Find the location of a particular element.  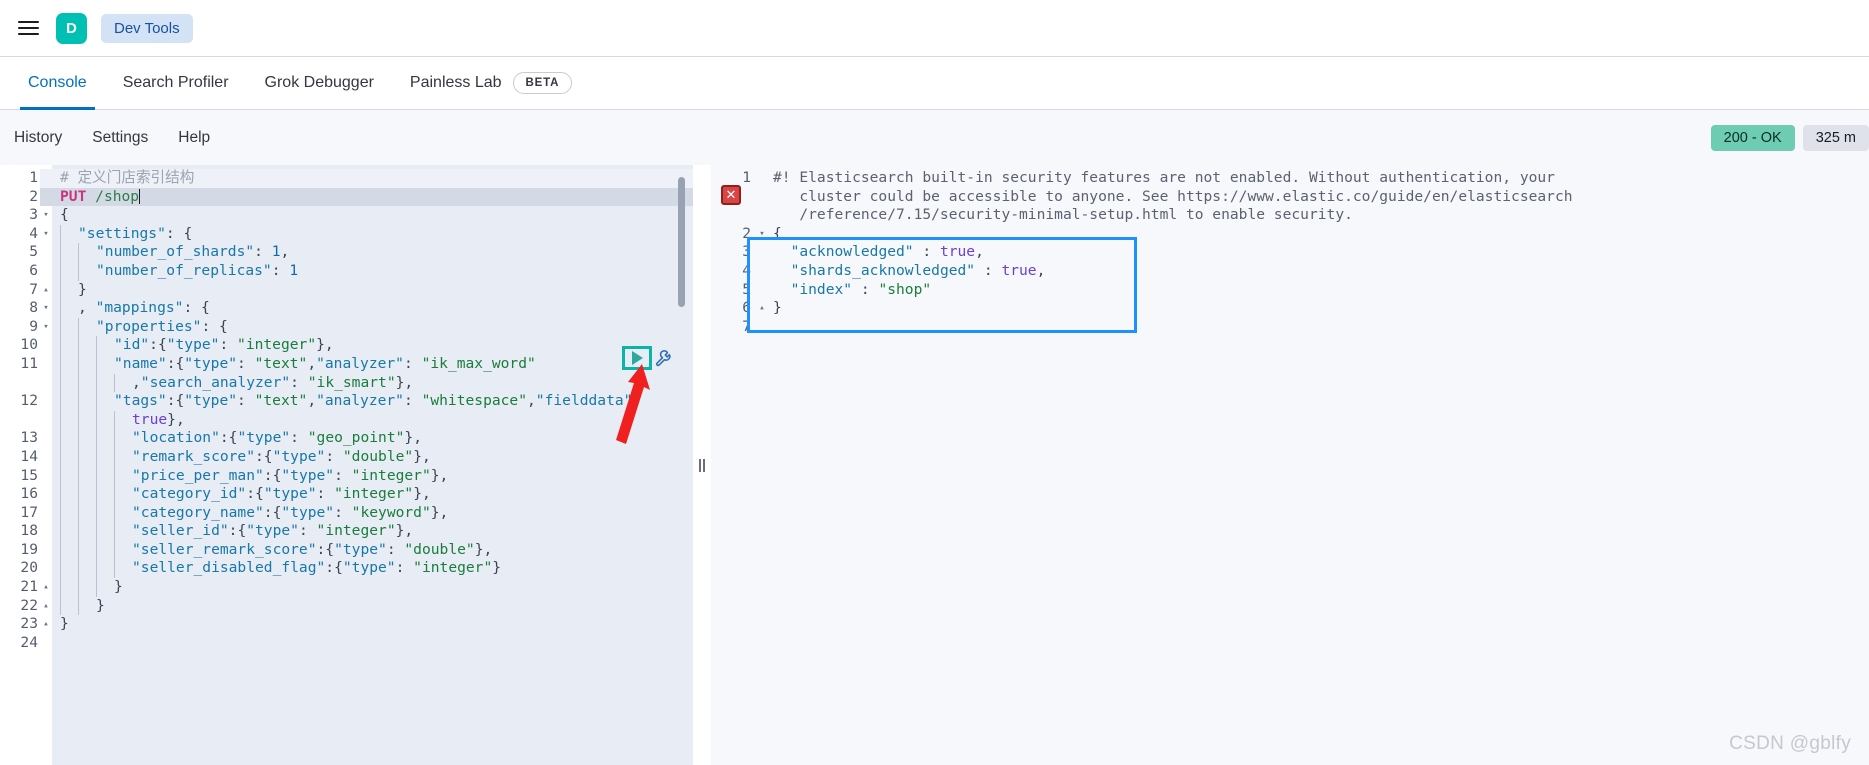

editor-line-text: "location":{"type": "geo_point"}, is located at coordinates (372, 438).